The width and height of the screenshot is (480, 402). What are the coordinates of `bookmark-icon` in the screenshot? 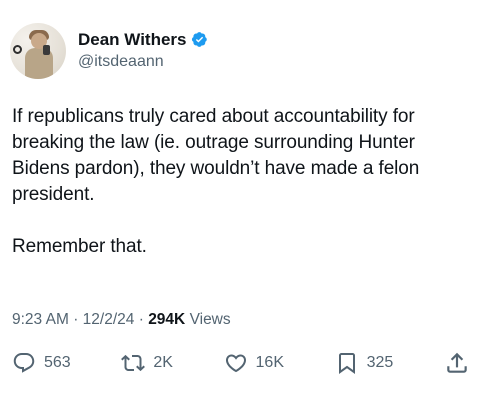 It's located at (347, 363).